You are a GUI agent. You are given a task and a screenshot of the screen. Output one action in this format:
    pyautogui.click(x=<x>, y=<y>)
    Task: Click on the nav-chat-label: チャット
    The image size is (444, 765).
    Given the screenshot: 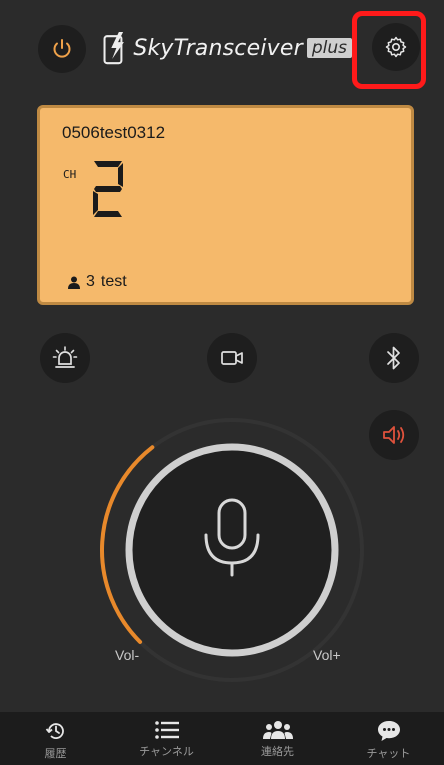 What is the action you would take?
    pyautogui.click(x=388, y=754)
    